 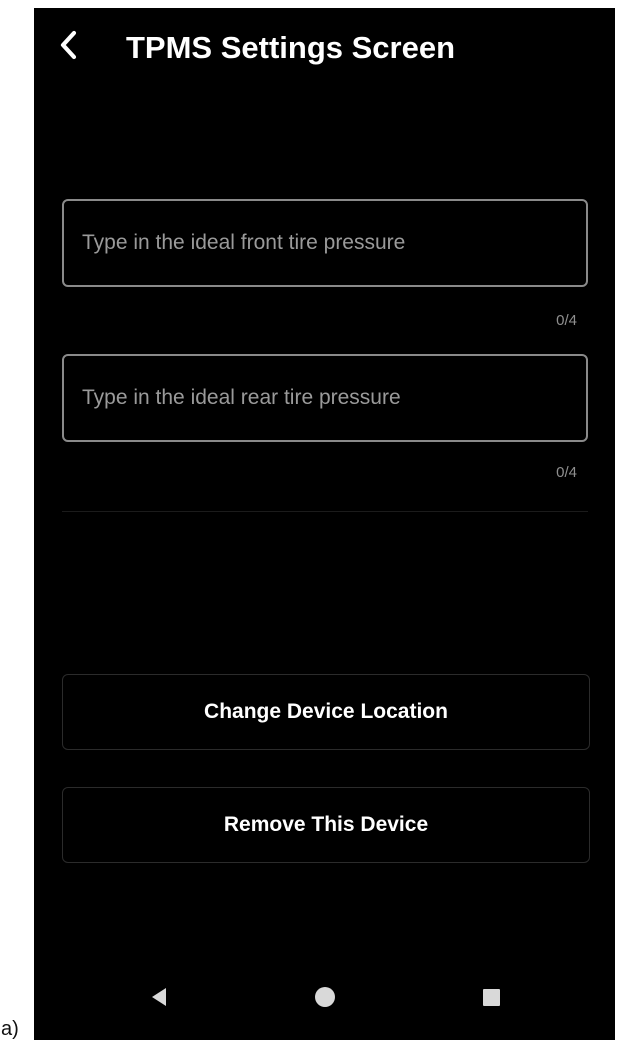 I want to click on page-title: TPMS Settings Screen, so click(x=291, y=47).